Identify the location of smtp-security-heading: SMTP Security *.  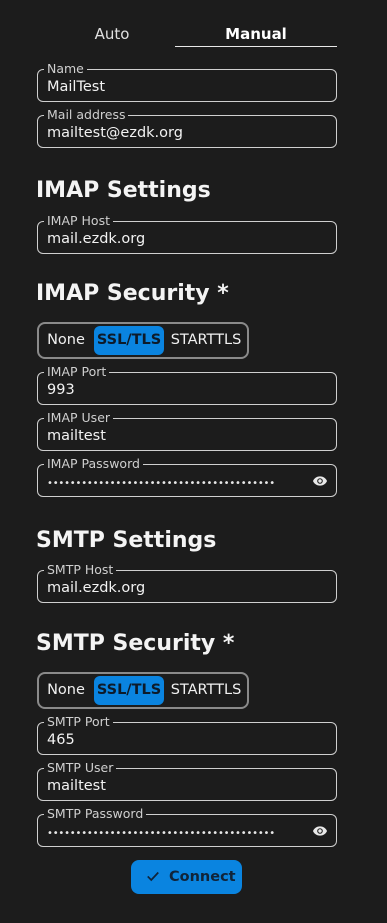
(135, 643).